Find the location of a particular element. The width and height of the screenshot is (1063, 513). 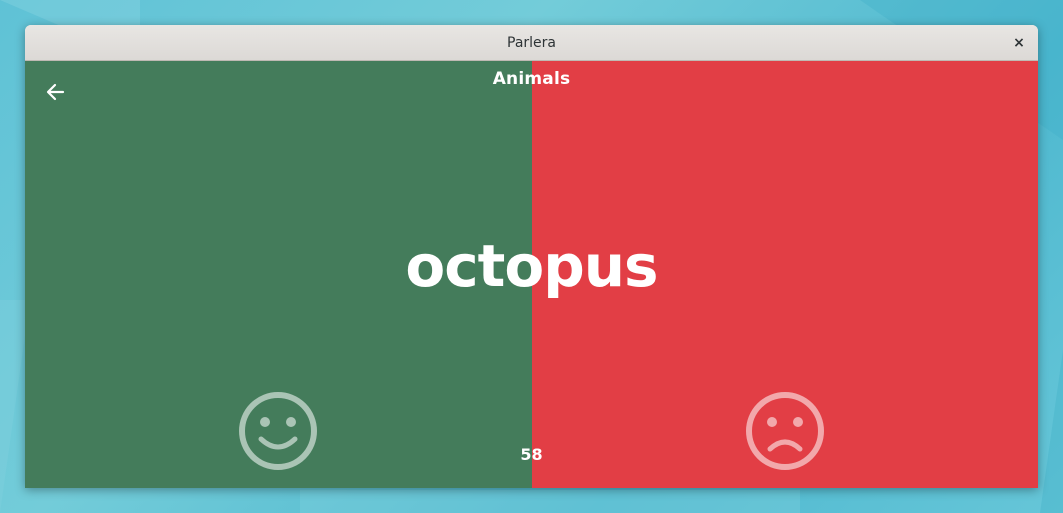

window-title: Parlera is located at coordinates (531, 43).